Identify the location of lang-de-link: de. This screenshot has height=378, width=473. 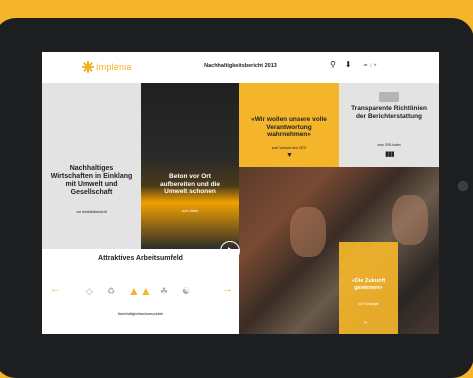
(366, 65).